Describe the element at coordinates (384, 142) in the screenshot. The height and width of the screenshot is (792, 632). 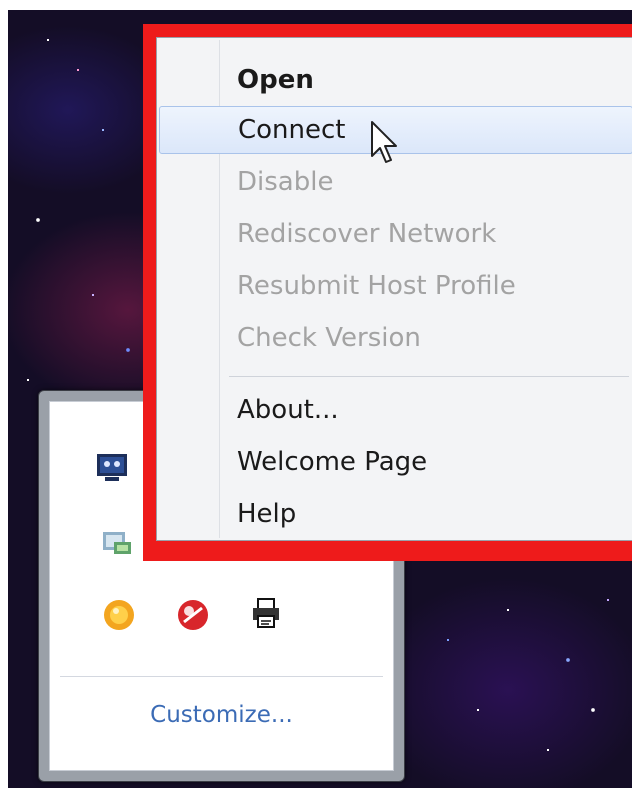
I see `mouse-cursor-icon` at that location.